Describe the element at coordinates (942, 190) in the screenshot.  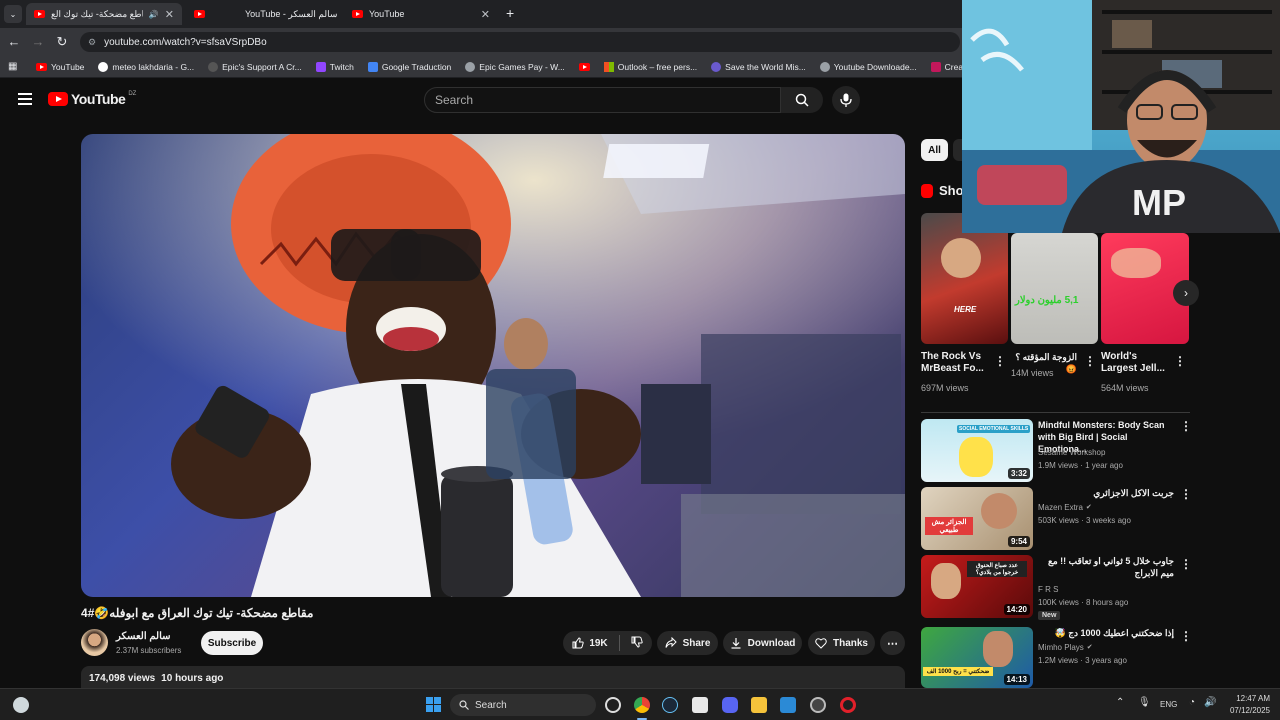
I see `shorts-heading: Sho` at that location.